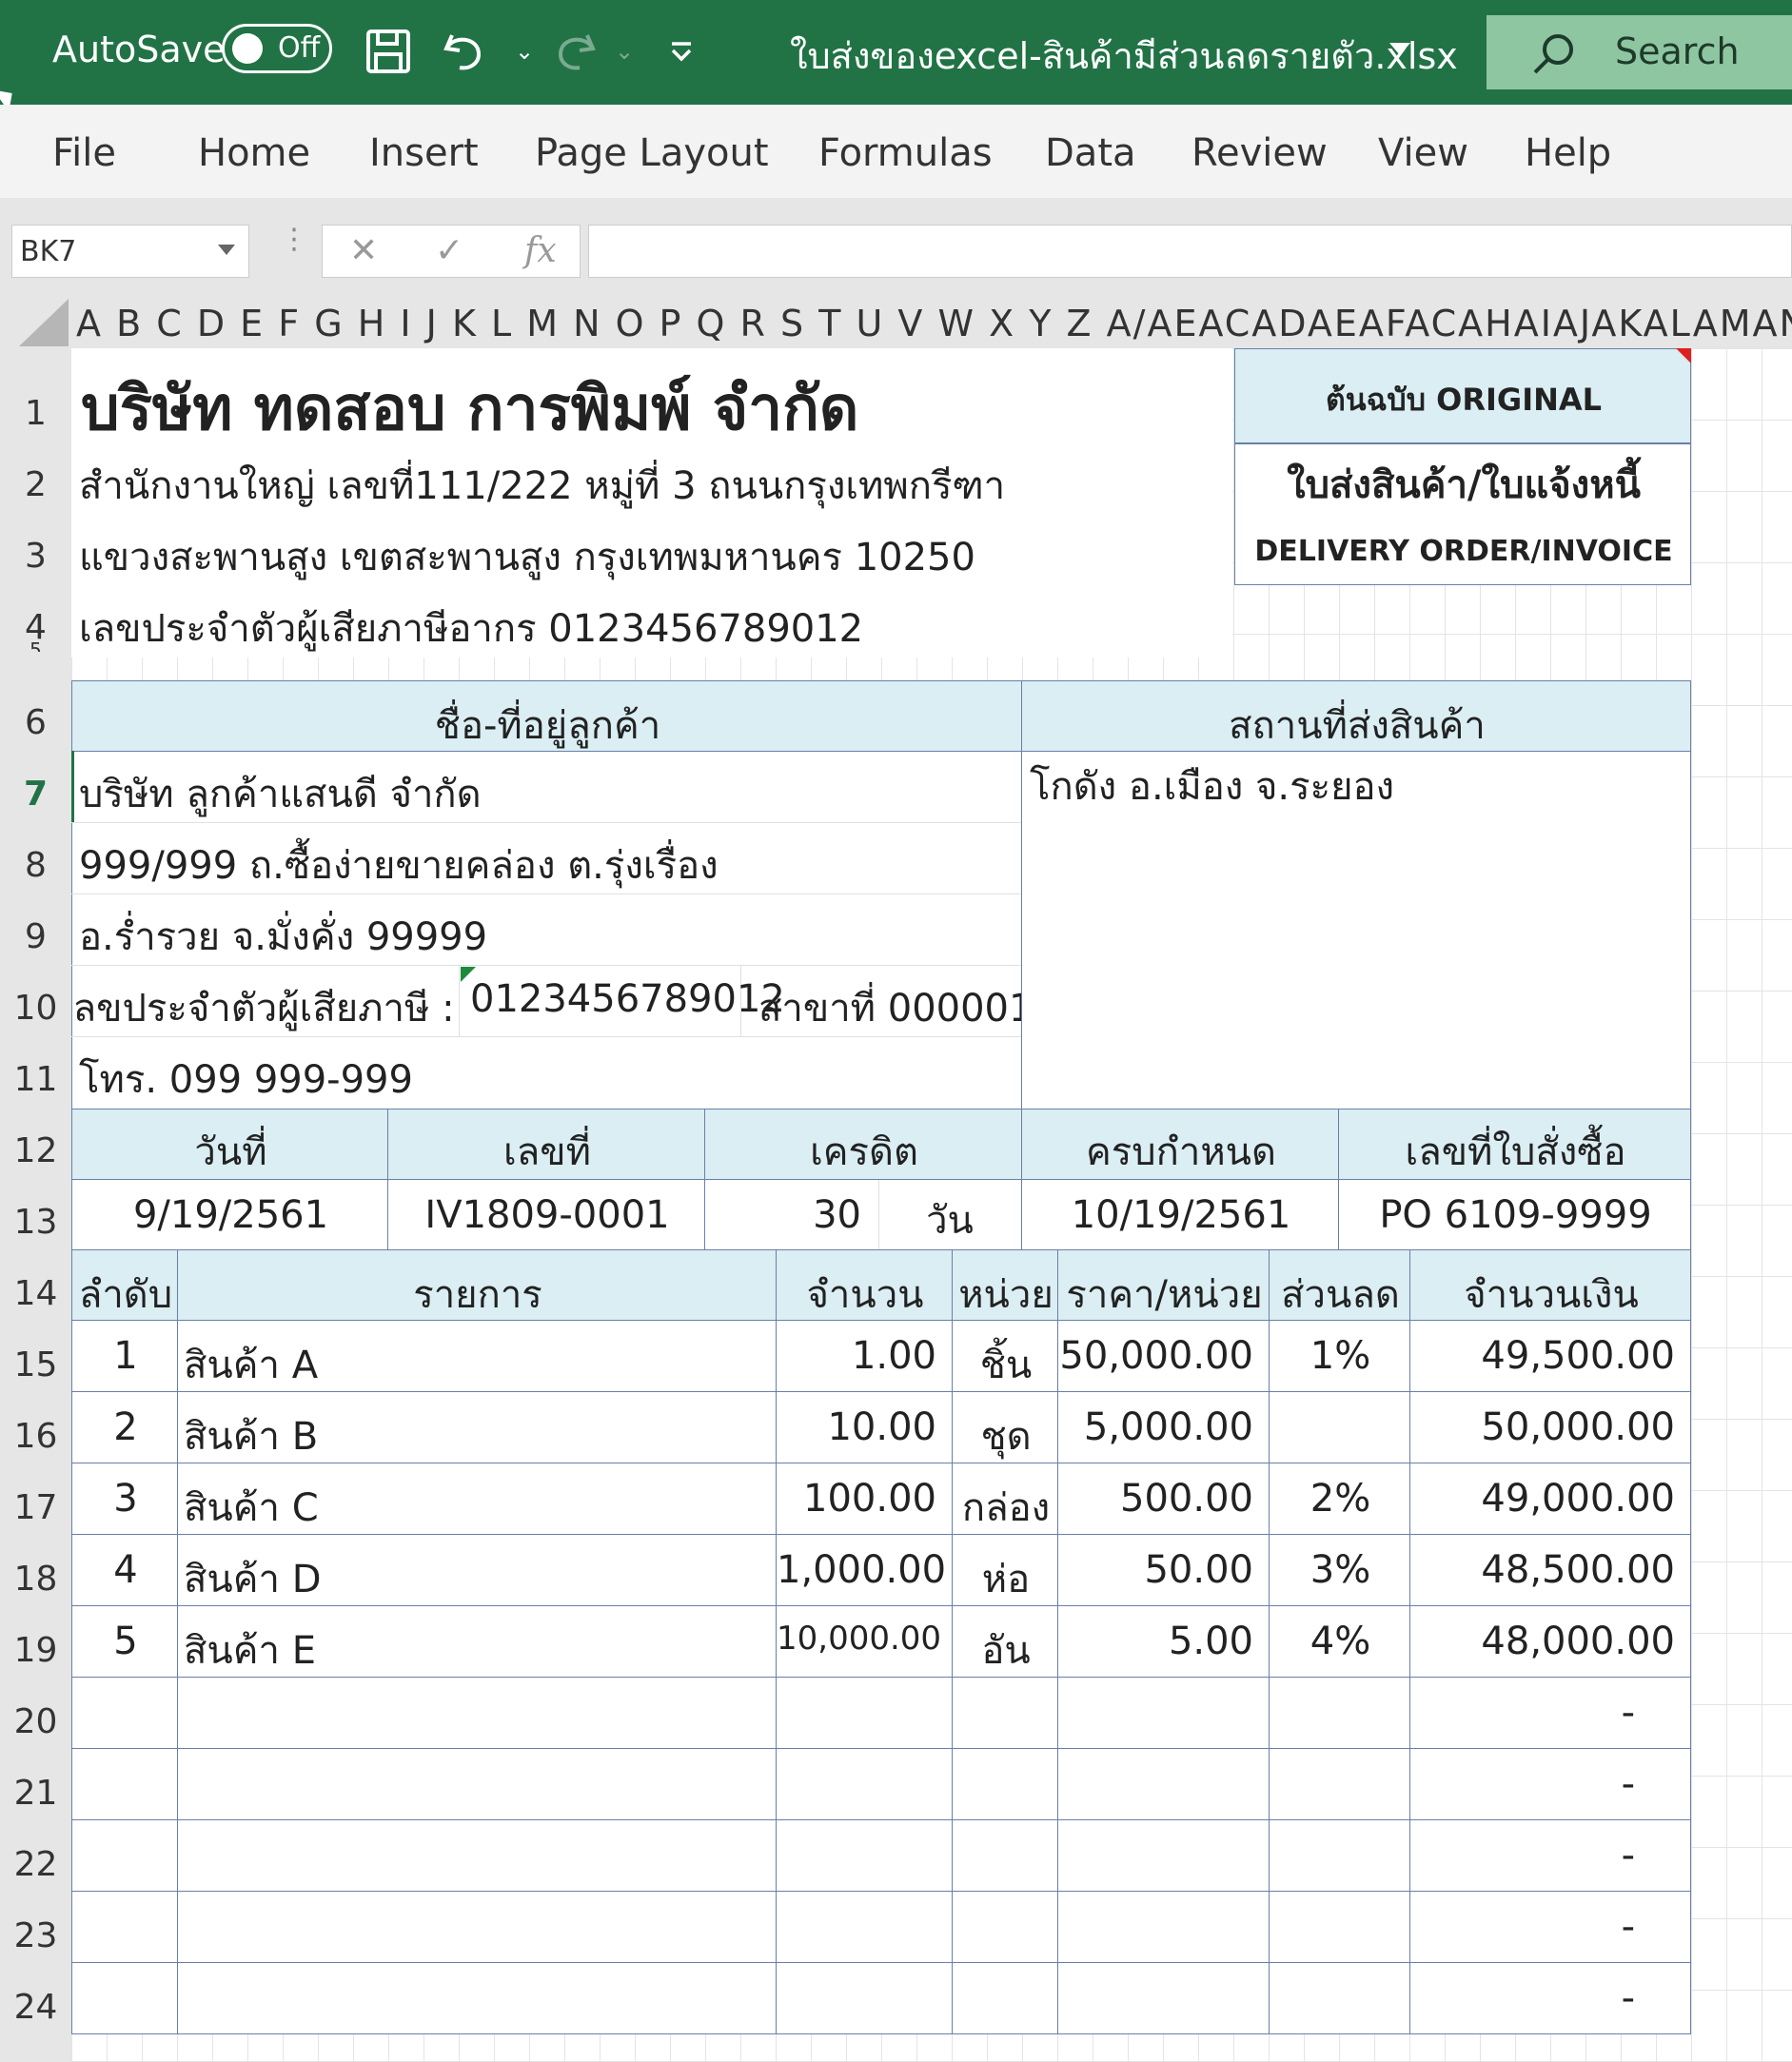 The height and width of the screenshot is (2062, 1792). Describe the element at coordinates (1005, 1641) in the screenshot. I see `item-unit-cell: อัน` at that location.